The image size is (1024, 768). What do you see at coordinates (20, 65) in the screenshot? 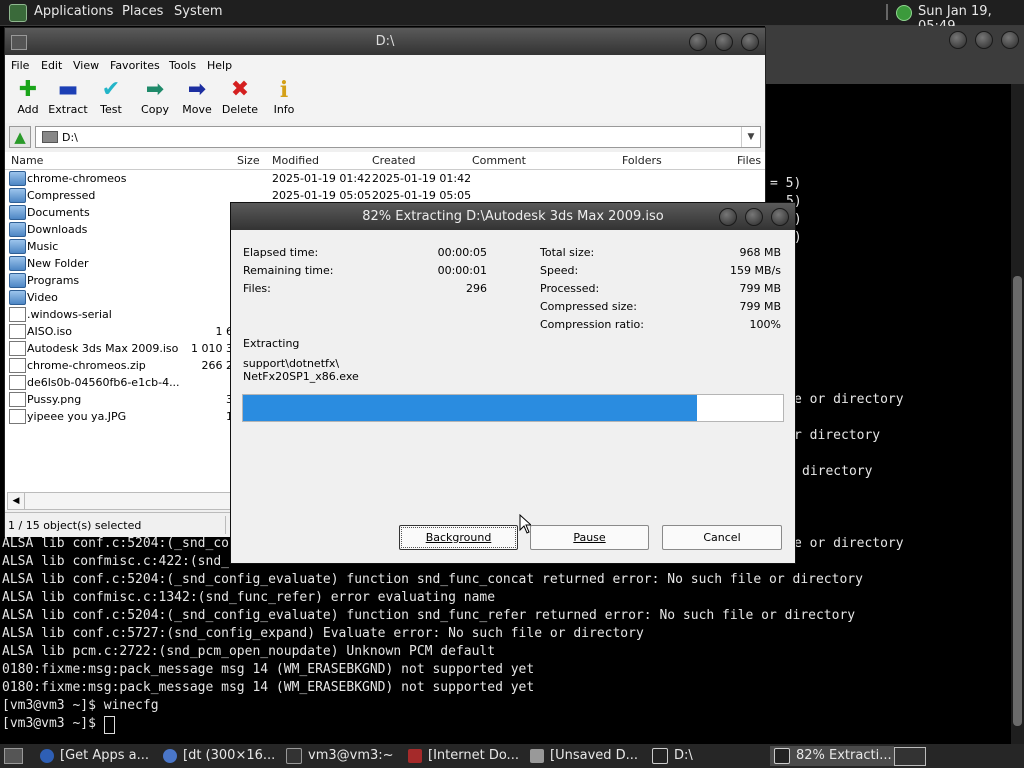
I see `menu-file: File` at bounding box center [20, 65].